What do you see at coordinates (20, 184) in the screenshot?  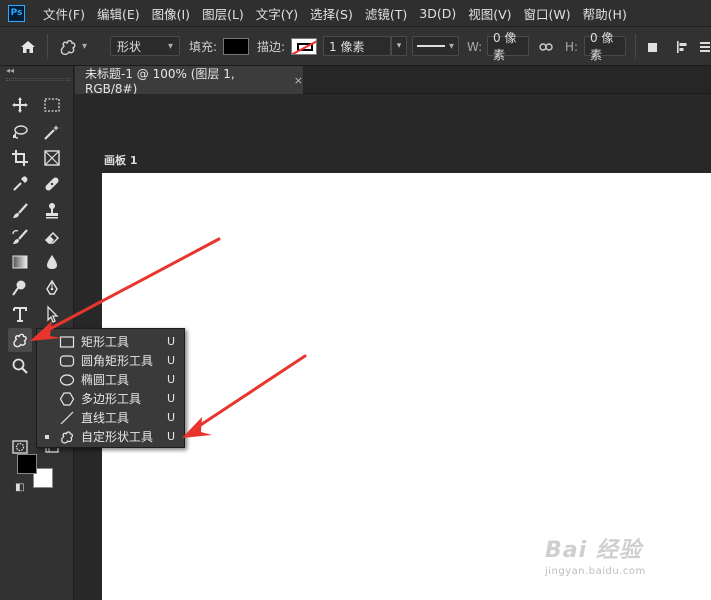 I see `eyedropper-tool` at bounding box center [20, 184].